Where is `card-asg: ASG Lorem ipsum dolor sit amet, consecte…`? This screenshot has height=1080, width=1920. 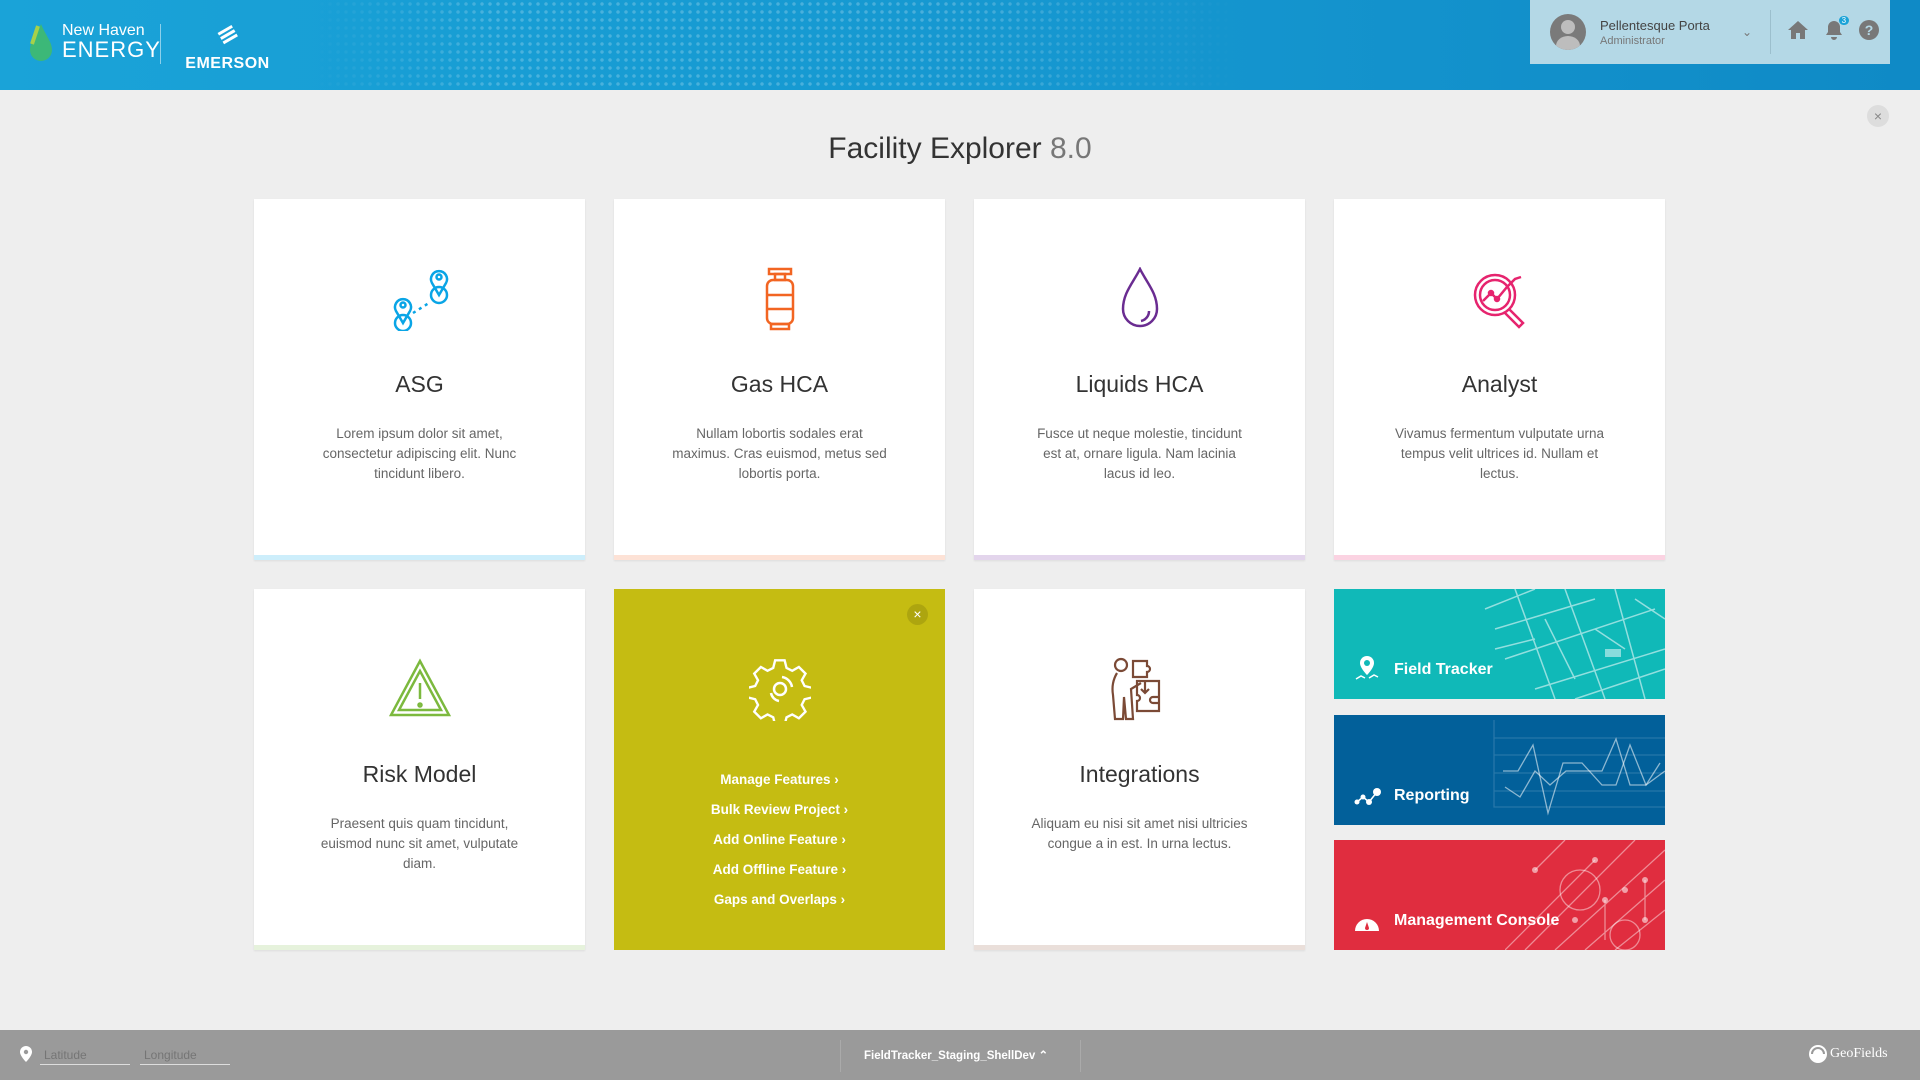 card-asg: ASG Lorem ipsum dolor sit amet, consecte… is located at coordinates (419, 379).